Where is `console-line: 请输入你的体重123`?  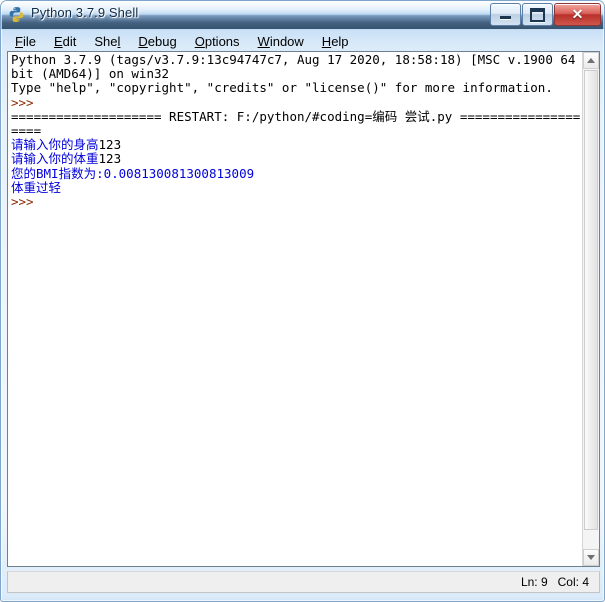 console-line: 请输入你的体重123 is located at coordinates (296, 159).